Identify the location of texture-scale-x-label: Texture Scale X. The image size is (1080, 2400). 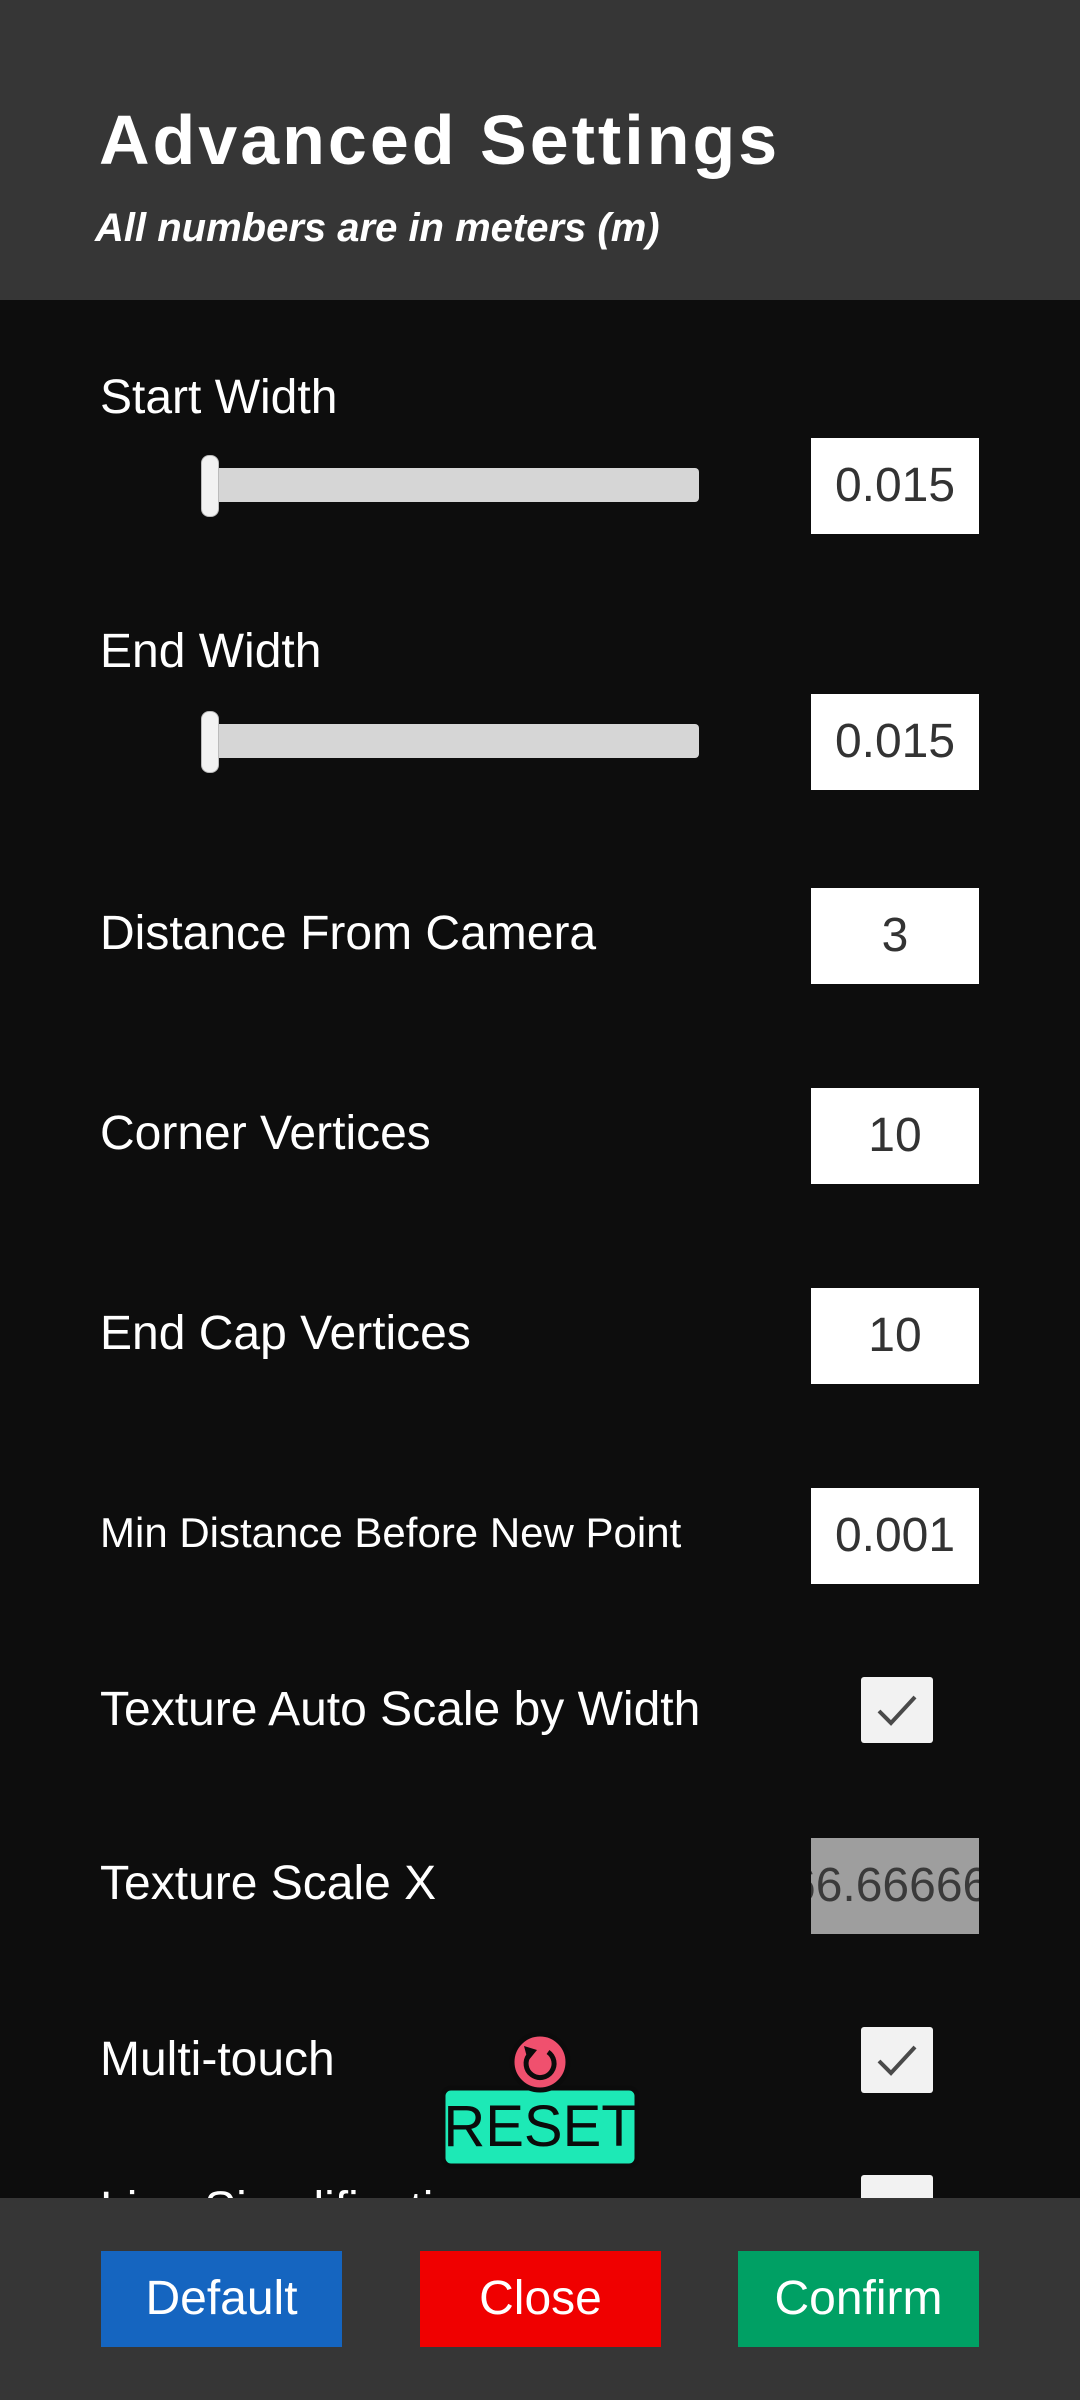
(268, 1883).